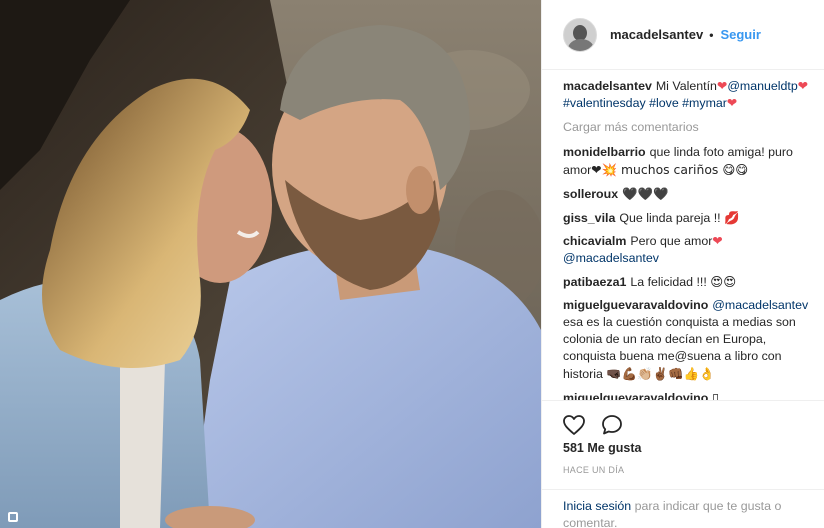 The image size is (824, 528). Describe the element at coordinates (597, 506) in the screenshot. I see `login-link: Inicia sesión` at that location.